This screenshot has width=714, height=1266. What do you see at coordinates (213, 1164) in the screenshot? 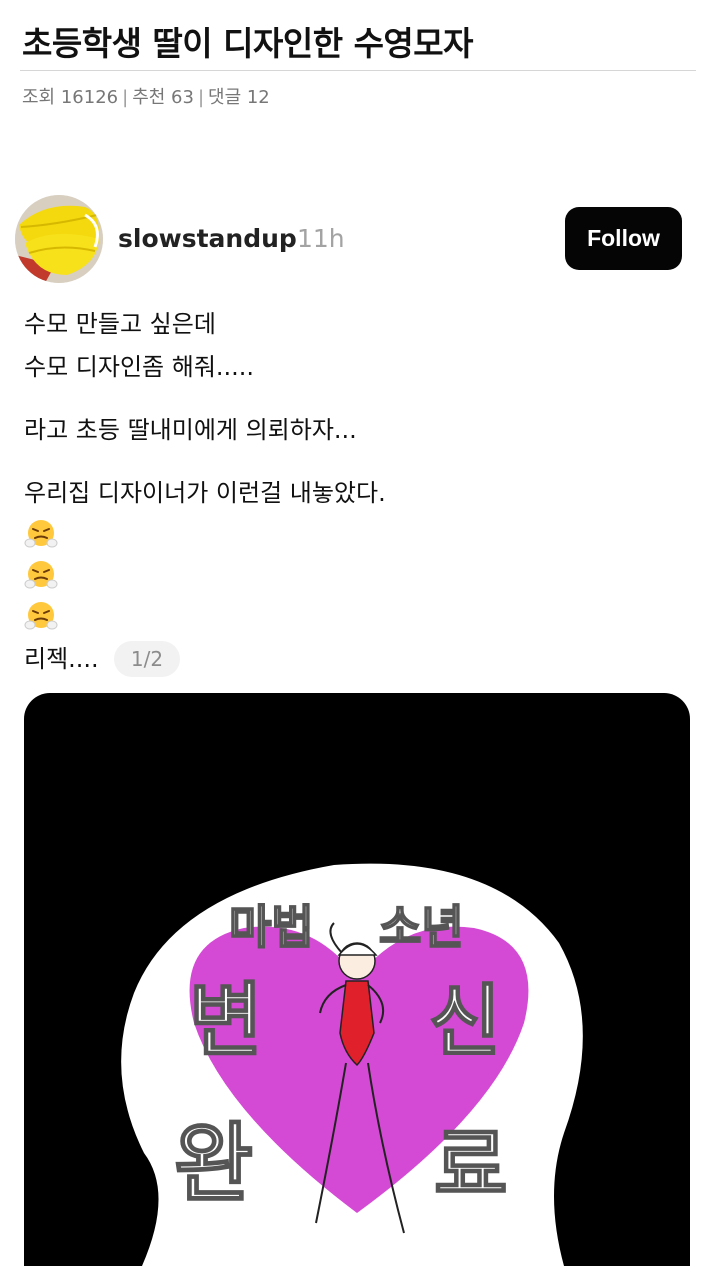
I see `cap-text-wan: 완` at bounding box center [213, 1164].